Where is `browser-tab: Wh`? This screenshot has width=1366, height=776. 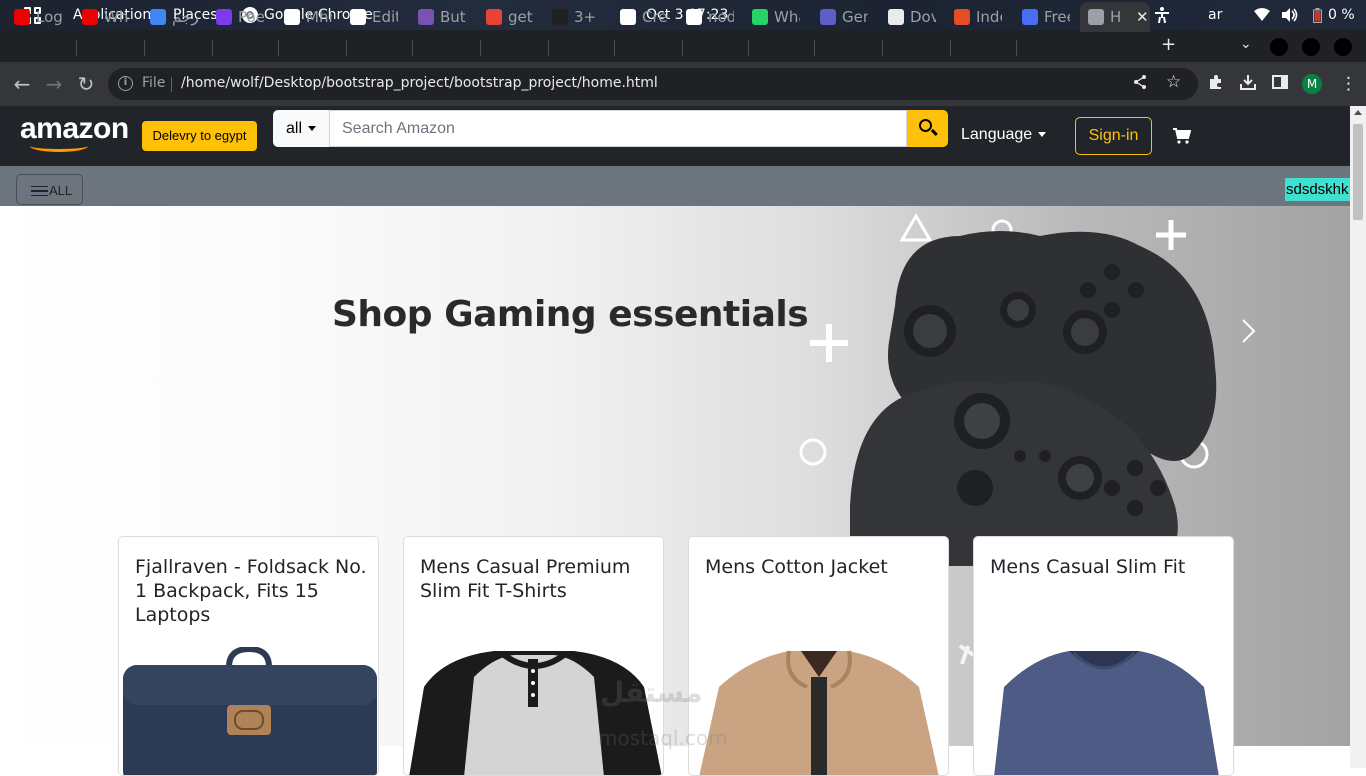
browser-tab: Wh is located at coordinates (113, 17).